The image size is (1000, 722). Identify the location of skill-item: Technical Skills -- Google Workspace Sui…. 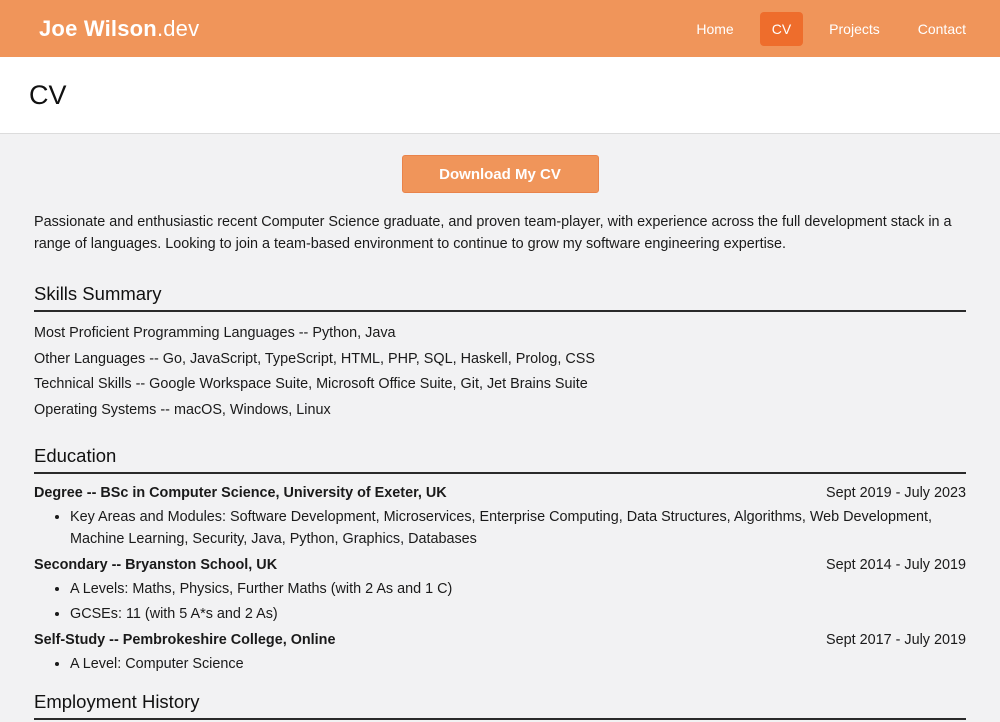
(311, 384).